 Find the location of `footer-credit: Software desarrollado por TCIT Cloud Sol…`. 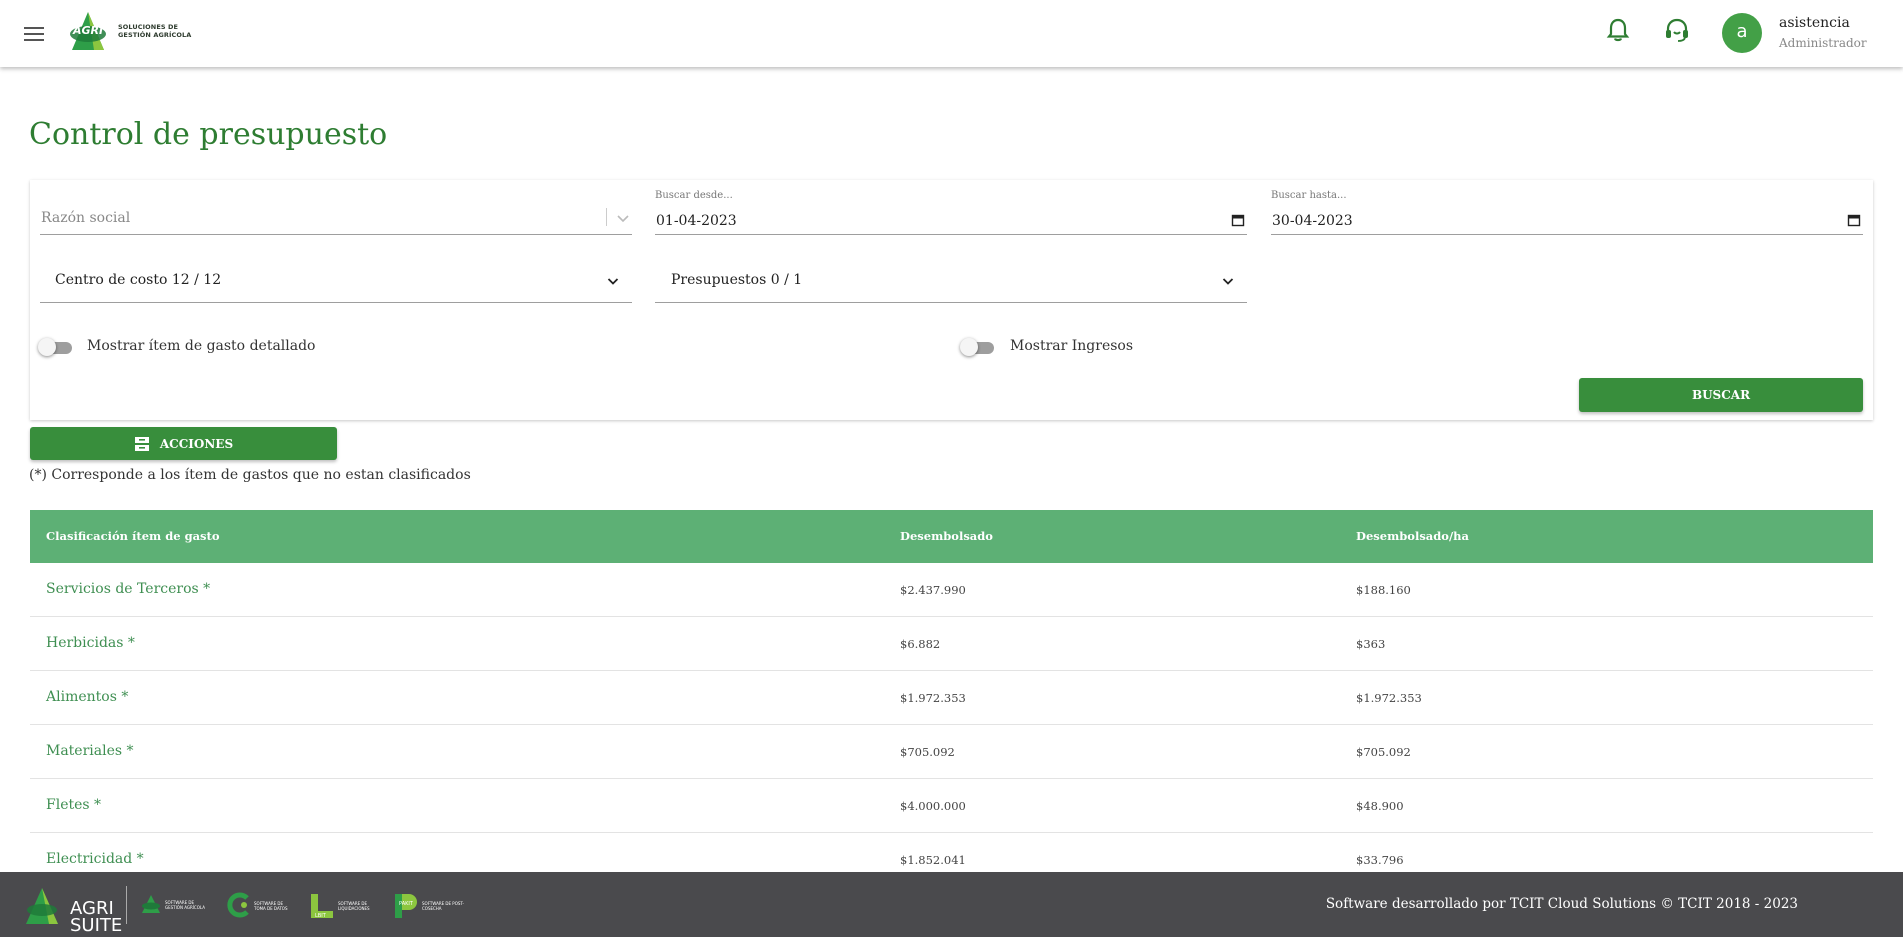

footer-credit: Software desarrollado por TCIT Cloud Sol… is located at coordinates (1561, 904).